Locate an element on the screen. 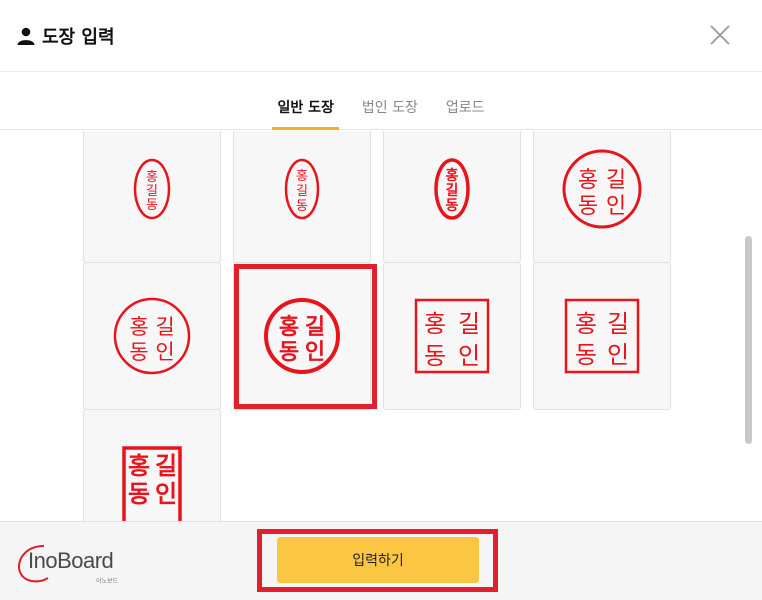  stamp-tabs: 일반 도장 법인 도장 업로드 is located at coordinates (381, 101).